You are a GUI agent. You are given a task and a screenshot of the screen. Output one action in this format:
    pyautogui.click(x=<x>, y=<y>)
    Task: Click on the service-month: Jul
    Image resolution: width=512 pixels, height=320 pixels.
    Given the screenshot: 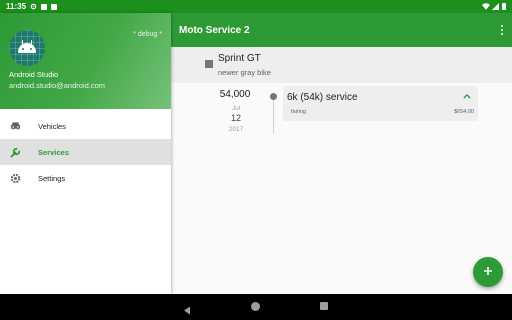 What is the action you would take?
    pyautogui.click(x=236, y=108)
    